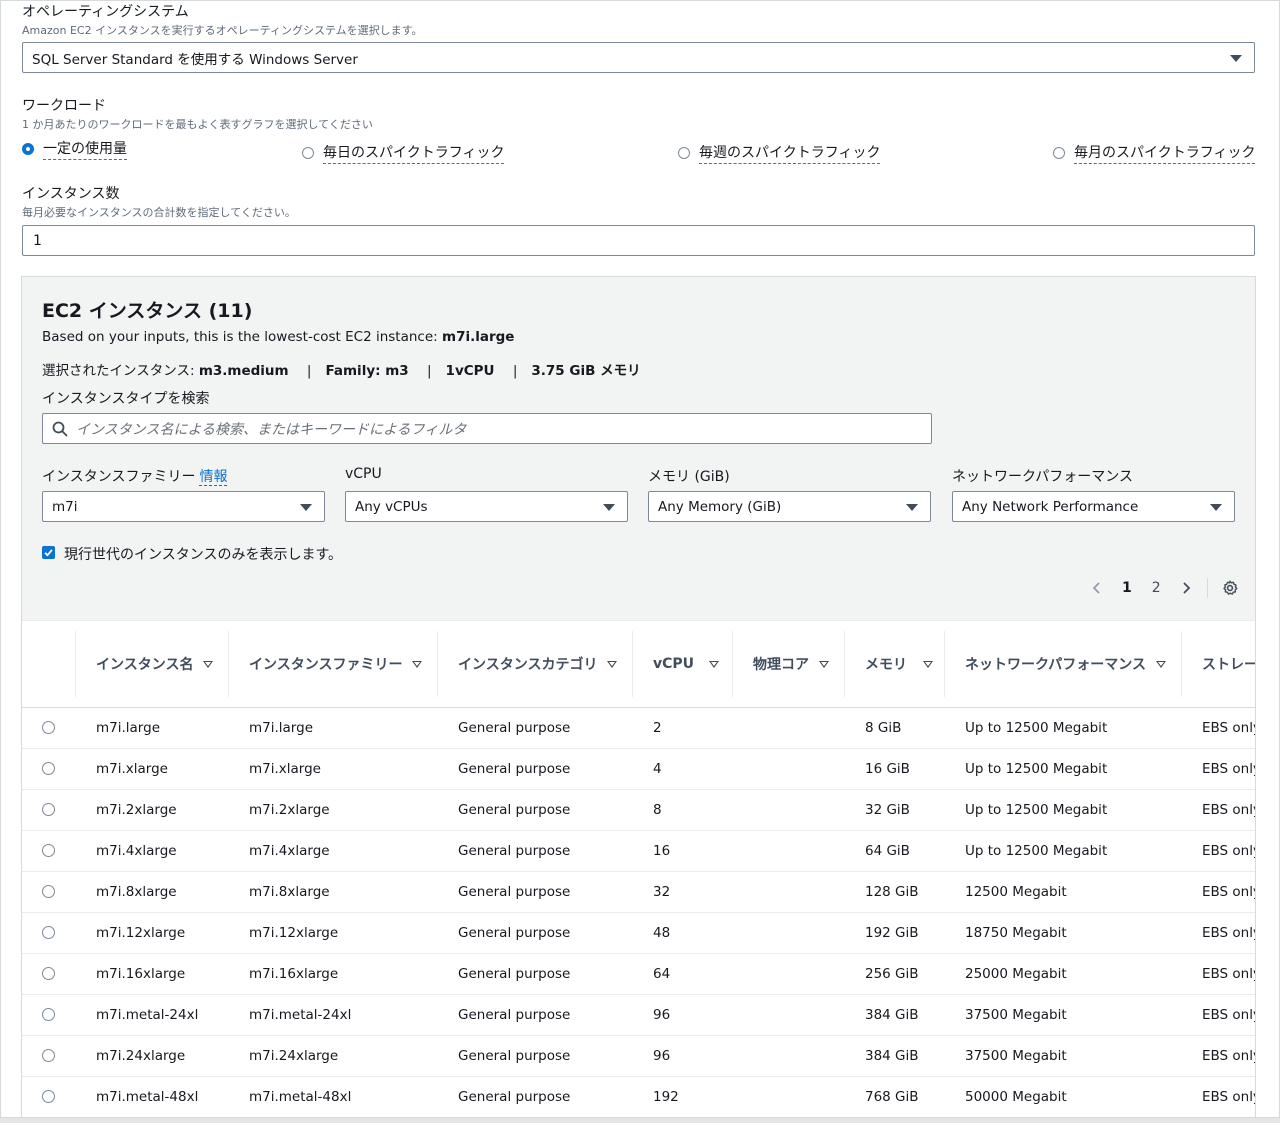  What do you see at coordinates (289, 892) in the screenshot?
I see `cell-instance-family: m7i.8xlarge` at bounding box center [289, 892].